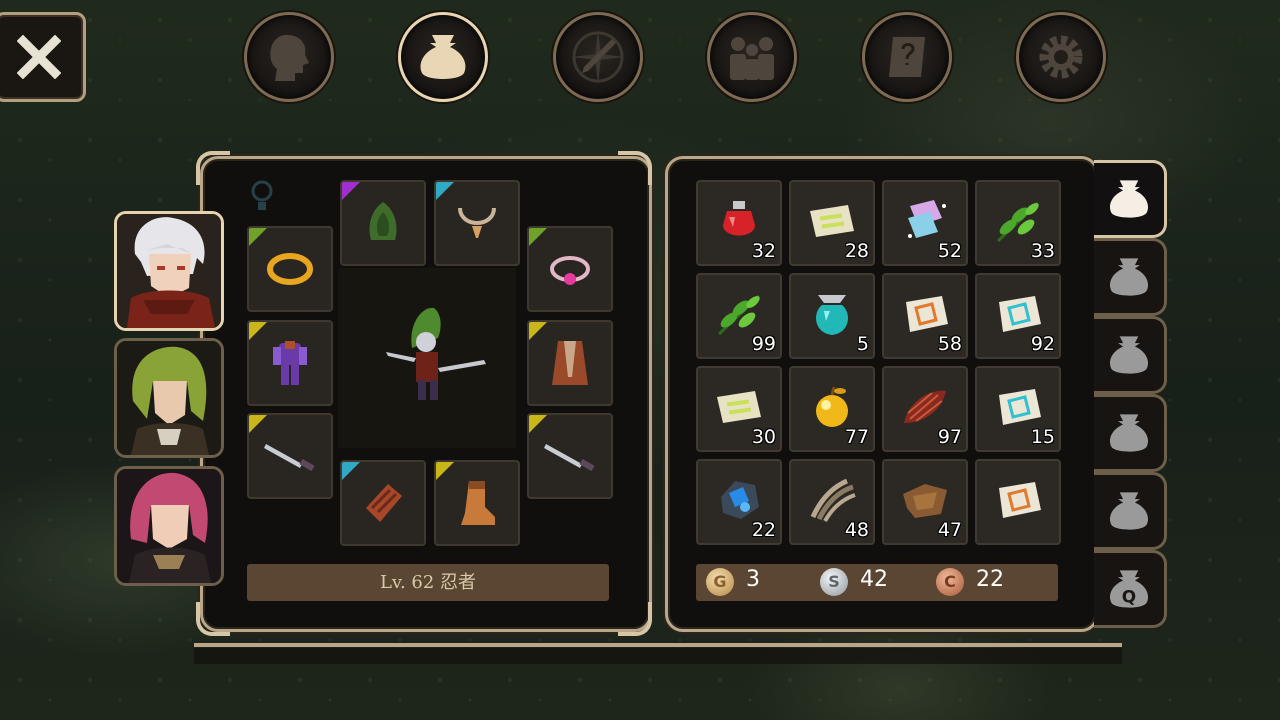 This screenshot has width=1280, height=720. I want to click on quest-bag-label: Q, so click(1129, 597).